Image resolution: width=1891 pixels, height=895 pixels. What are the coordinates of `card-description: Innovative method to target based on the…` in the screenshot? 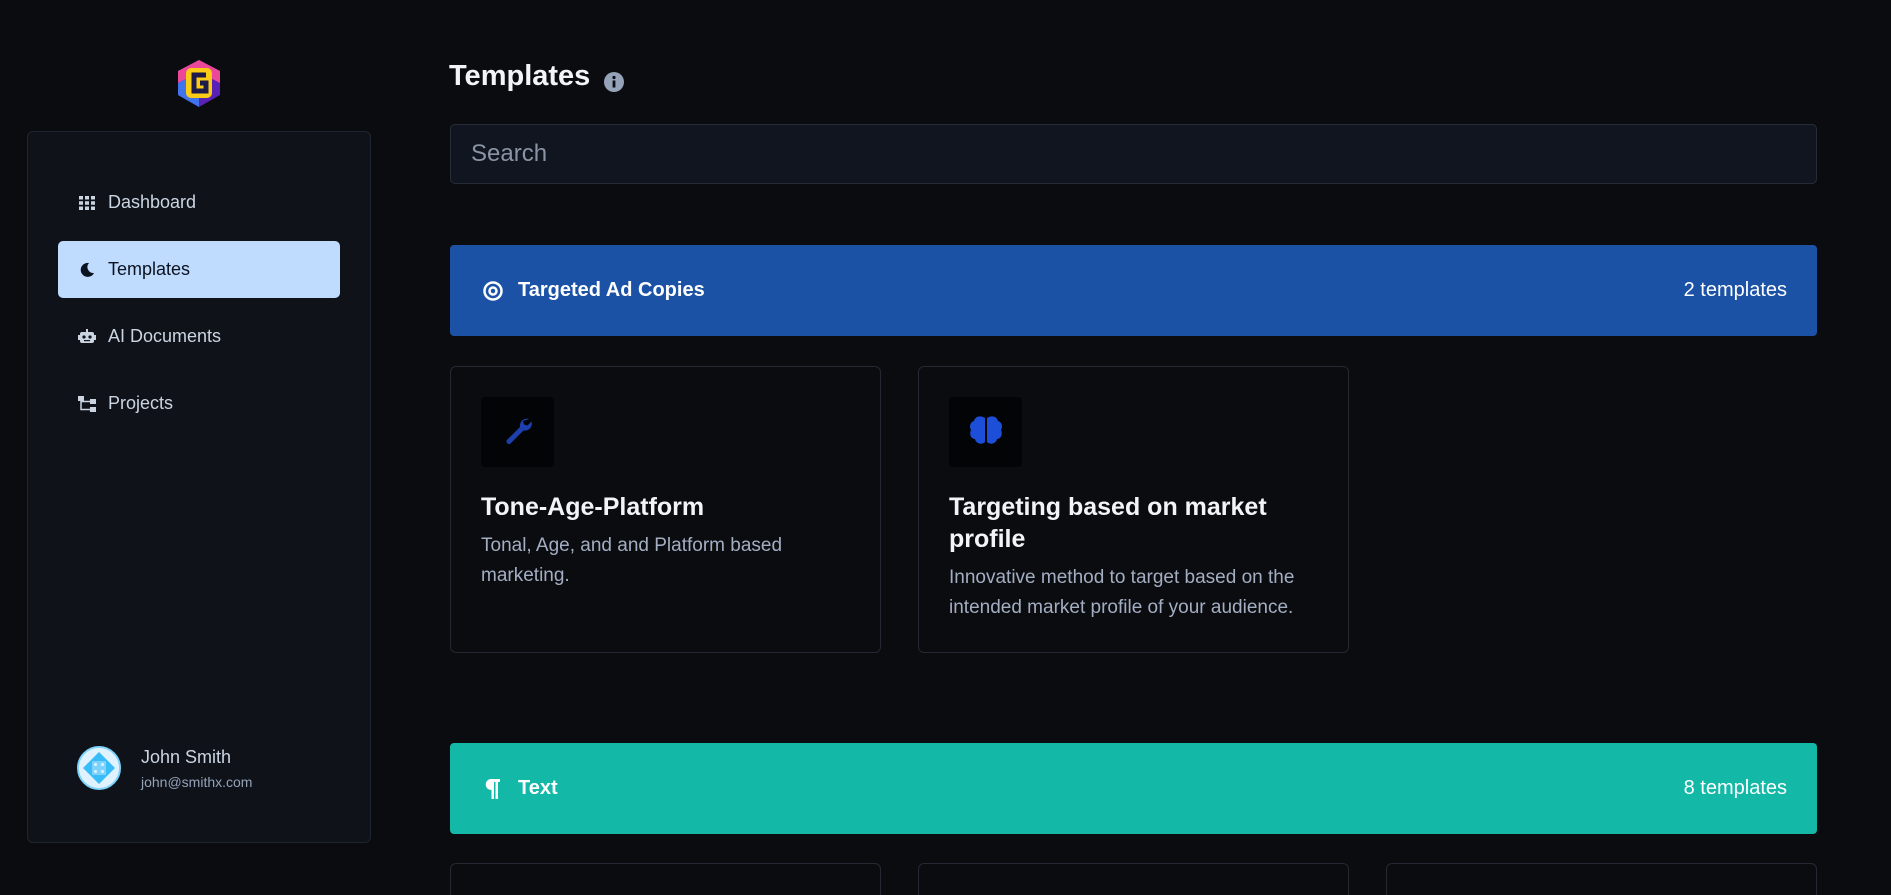 It's located at (1122, 592).